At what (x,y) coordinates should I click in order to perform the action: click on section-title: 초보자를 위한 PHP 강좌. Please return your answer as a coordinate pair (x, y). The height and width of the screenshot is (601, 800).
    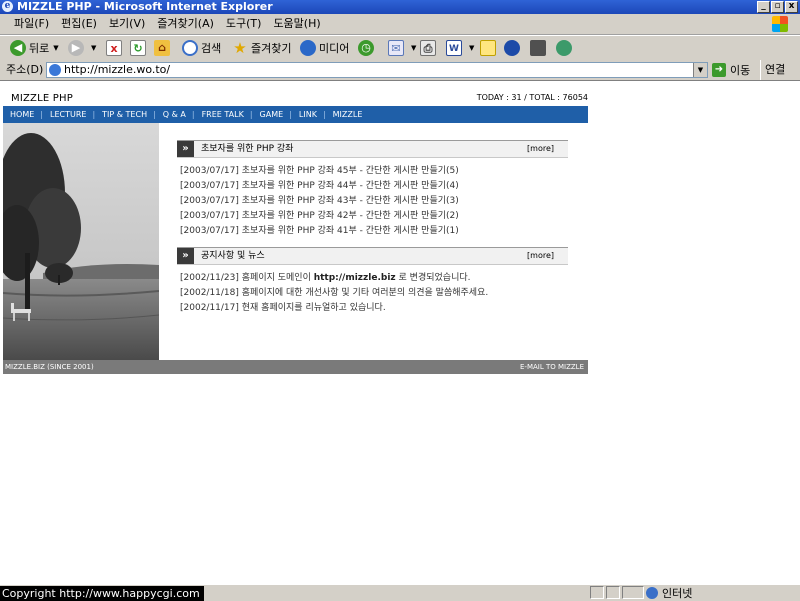
    Looking at the image, I should click on (247, 149).